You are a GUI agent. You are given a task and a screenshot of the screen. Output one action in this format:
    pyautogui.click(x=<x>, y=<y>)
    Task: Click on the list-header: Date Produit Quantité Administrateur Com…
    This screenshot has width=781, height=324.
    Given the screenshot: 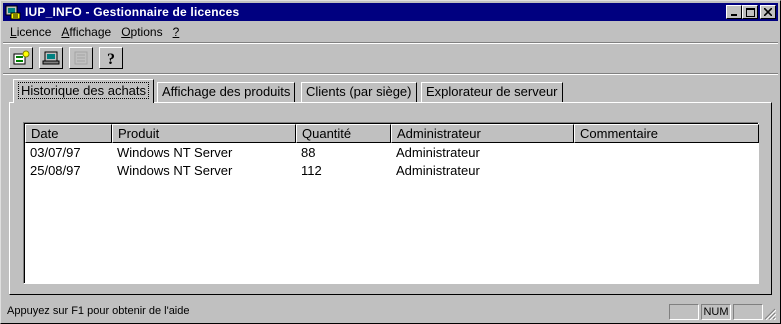 What is the action you would take?
    pyautogui.click(x=392, y=133)
    